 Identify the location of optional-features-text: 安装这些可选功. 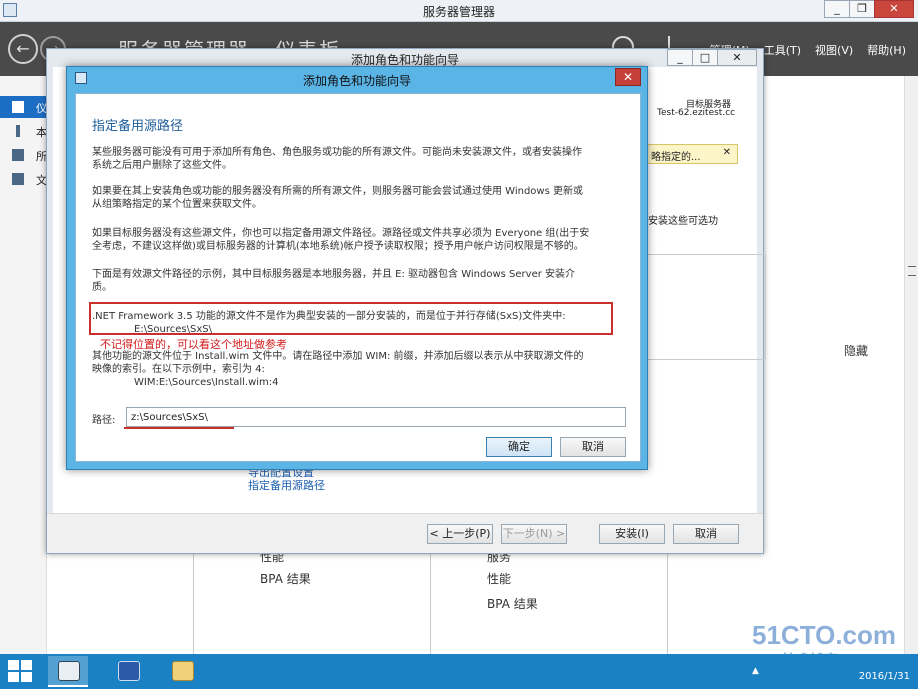
(683, 221).